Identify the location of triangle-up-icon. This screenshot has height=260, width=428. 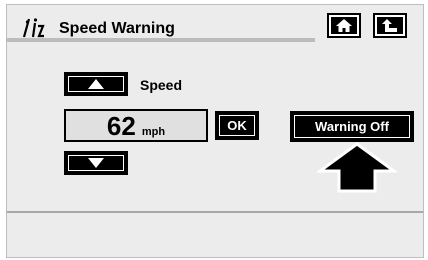
(96, 84).